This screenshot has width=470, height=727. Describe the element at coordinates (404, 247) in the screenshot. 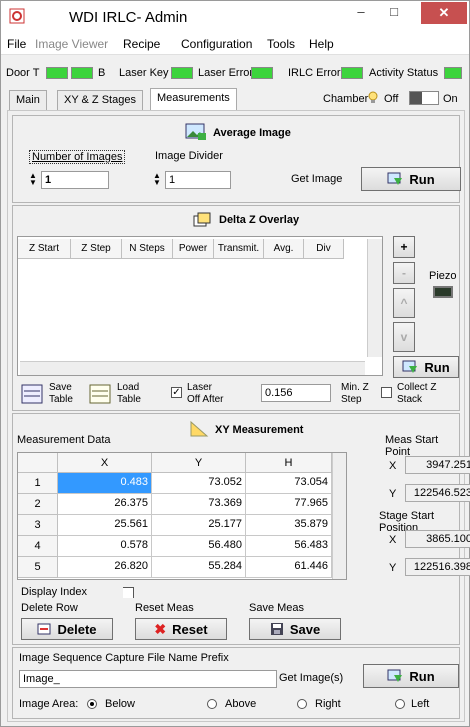

I see `add-row-button: +` at that location.